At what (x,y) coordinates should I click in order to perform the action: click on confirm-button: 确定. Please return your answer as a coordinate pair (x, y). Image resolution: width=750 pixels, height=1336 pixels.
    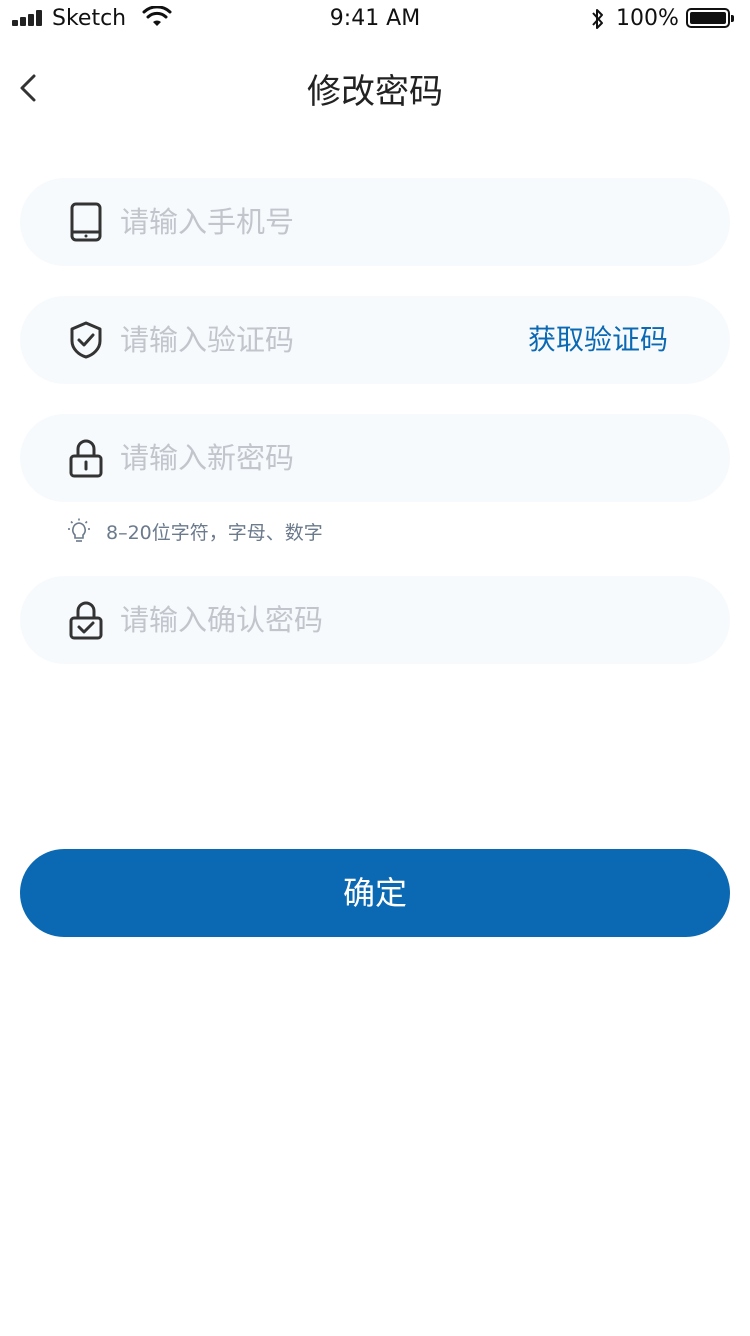
    Looking at the image, I should click on (375, 893).